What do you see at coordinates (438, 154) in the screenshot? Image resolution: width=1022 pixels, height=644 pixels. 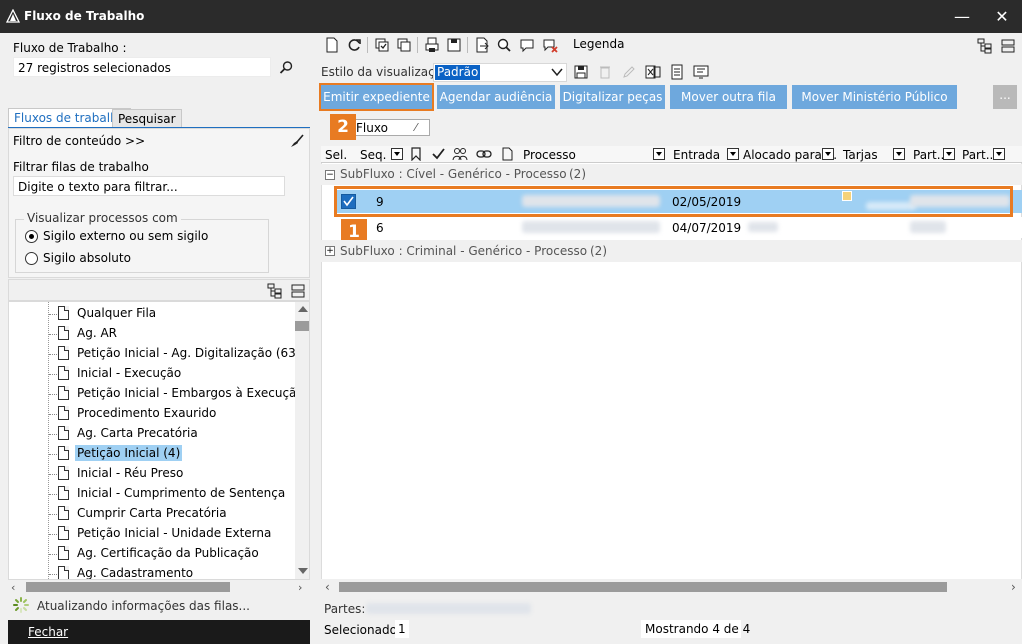 I see `check-icon` at bounding box center [438, 154].